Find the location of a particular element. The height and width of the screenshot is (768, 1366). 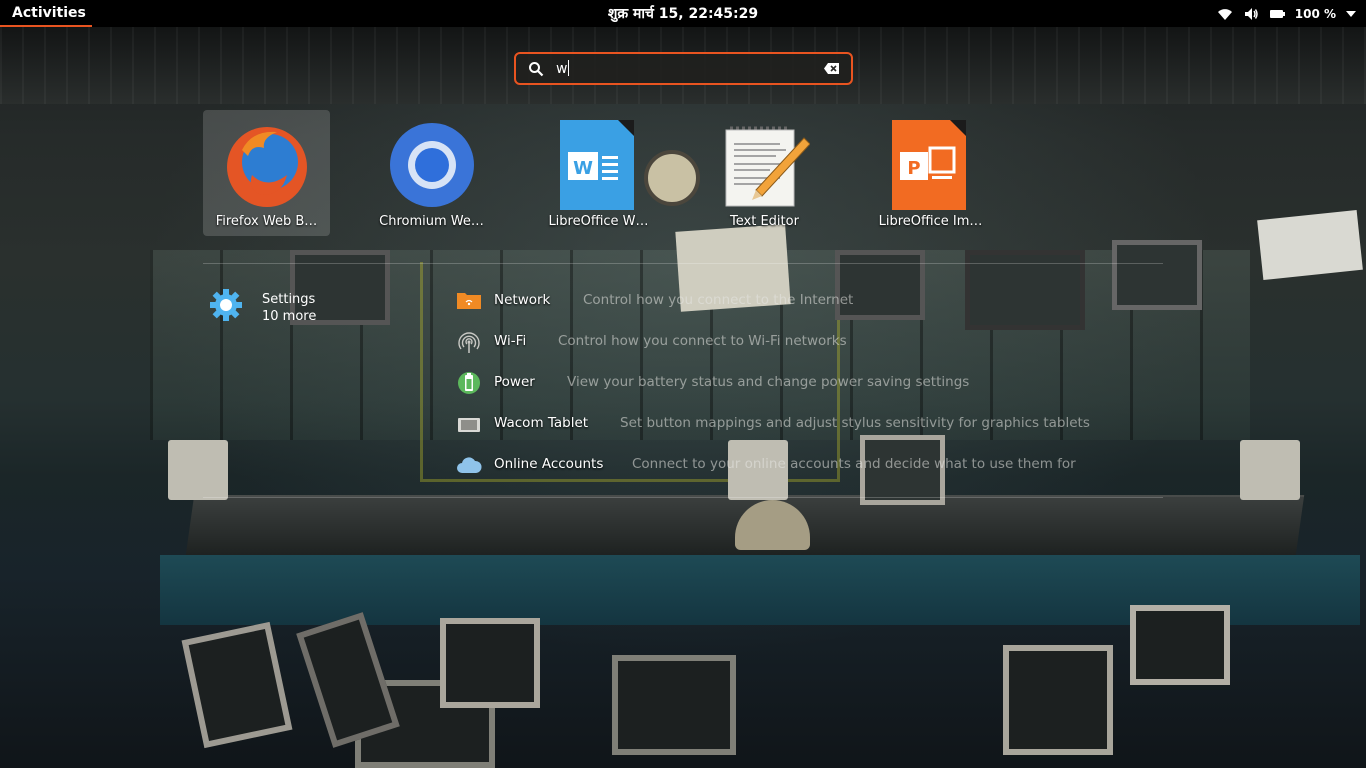

provider-more: 10 more is located at coordinates (289, 316).